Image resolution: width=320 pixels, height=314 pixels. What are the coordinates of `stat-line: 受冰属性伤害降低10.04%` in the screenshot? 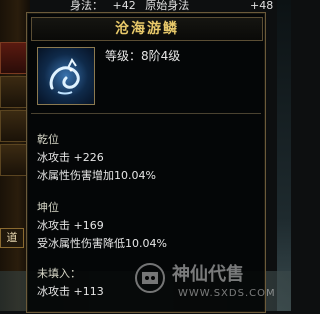 It's located at (102, 243).